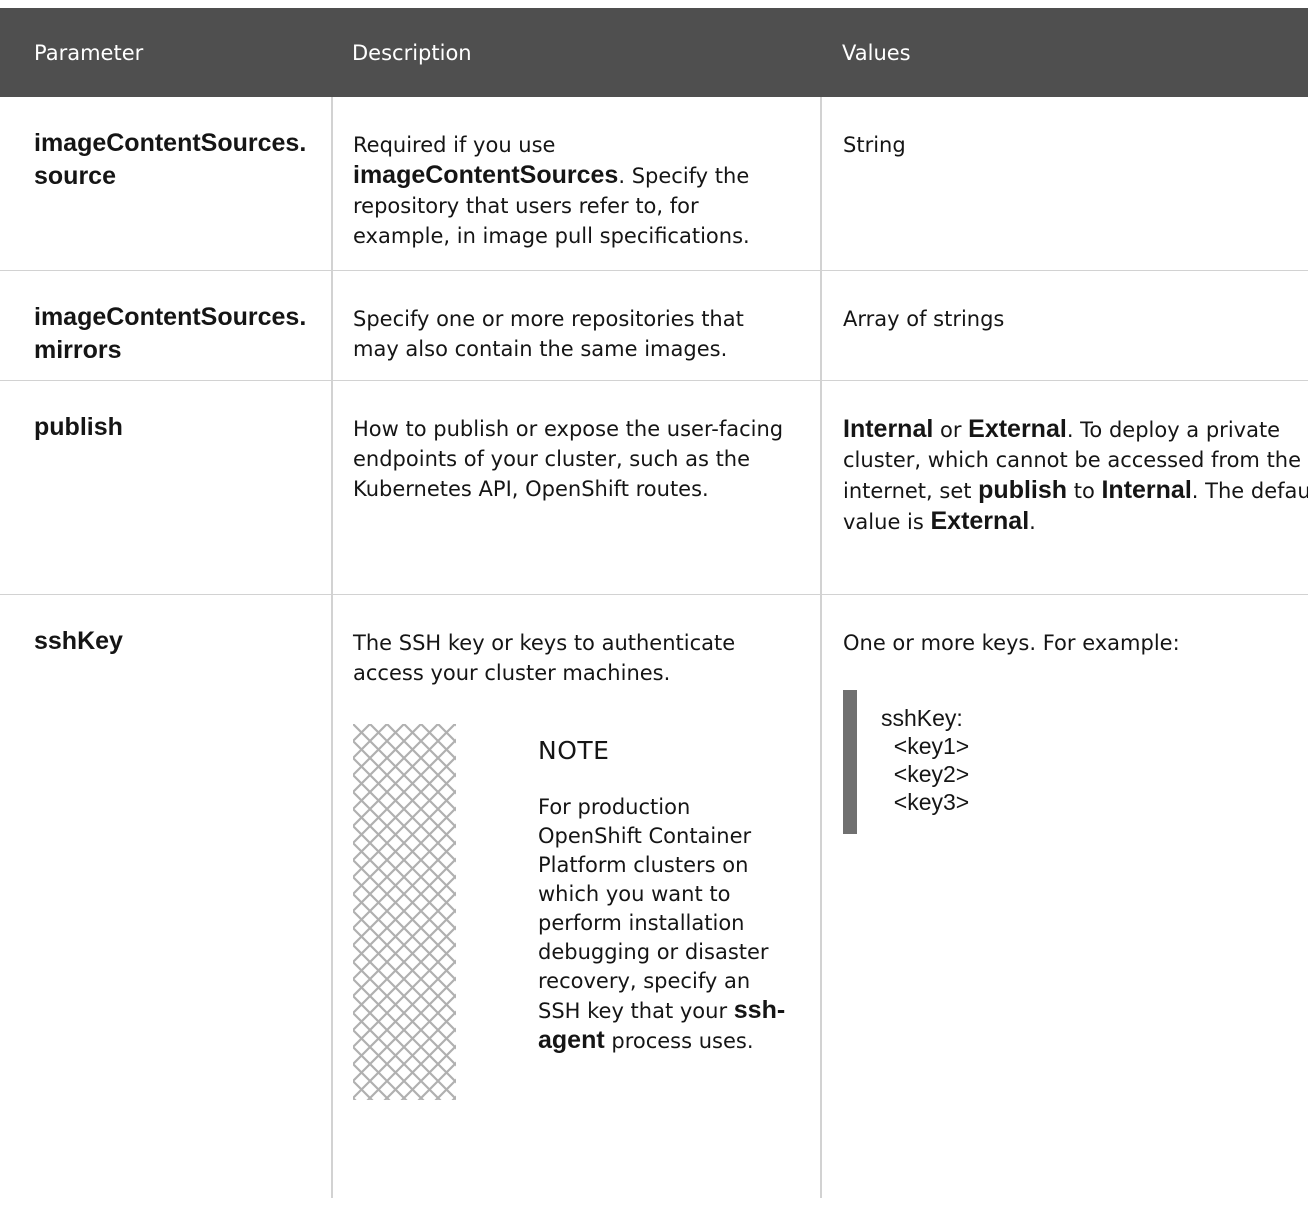 This screenshot has height=1207, width=1308. What do you see at coordinates (1064, 184) in the screenshot?
I see `parameter-values: String` at bounding box center [1064, 184].